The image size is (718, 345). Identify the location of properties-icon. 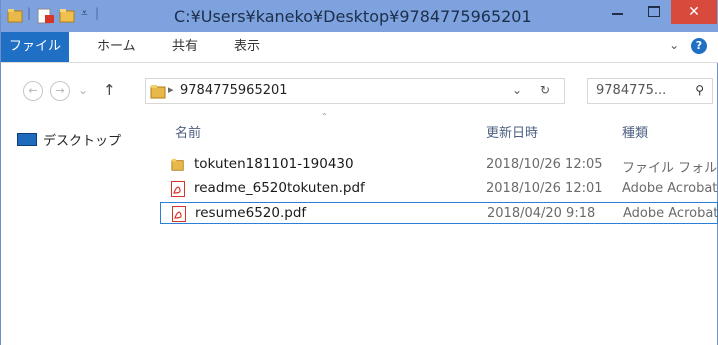
(46, 16).